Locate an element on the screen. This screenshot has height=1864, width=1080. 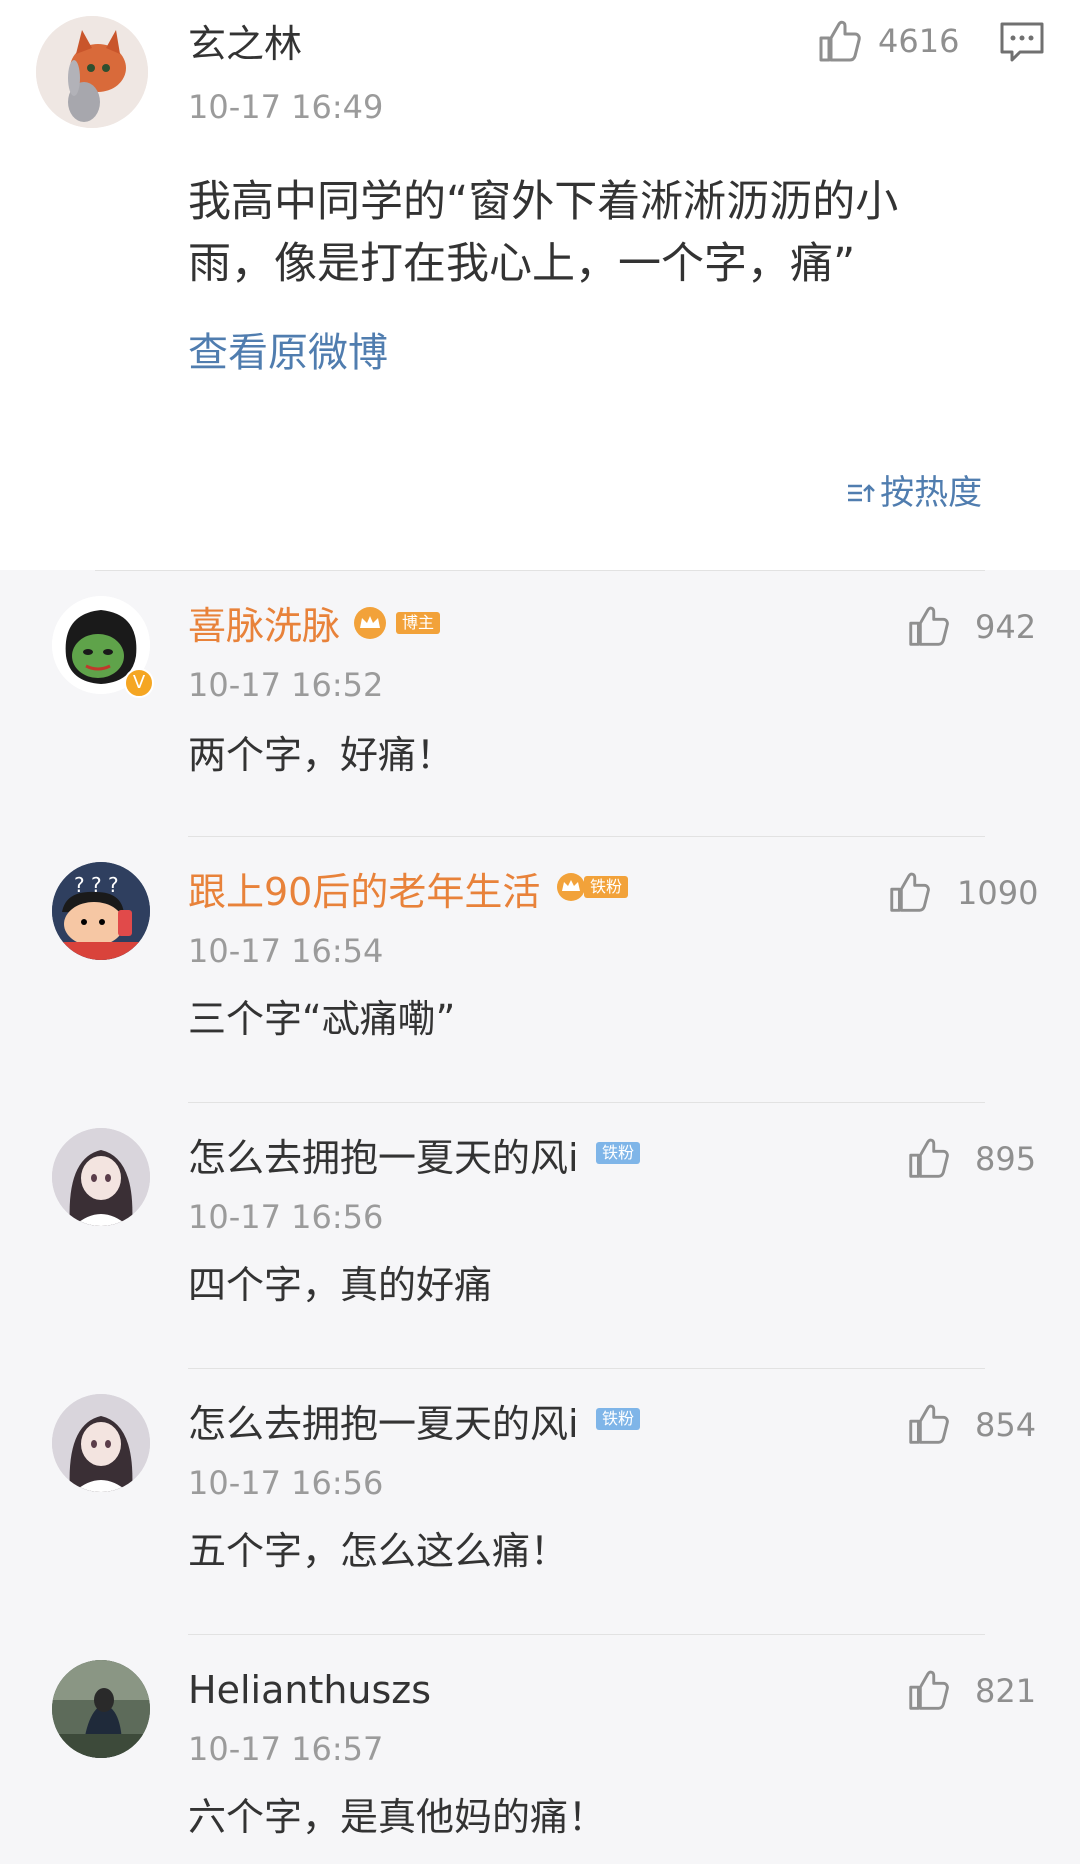
sort-icon is located at coordinates (860, 493).